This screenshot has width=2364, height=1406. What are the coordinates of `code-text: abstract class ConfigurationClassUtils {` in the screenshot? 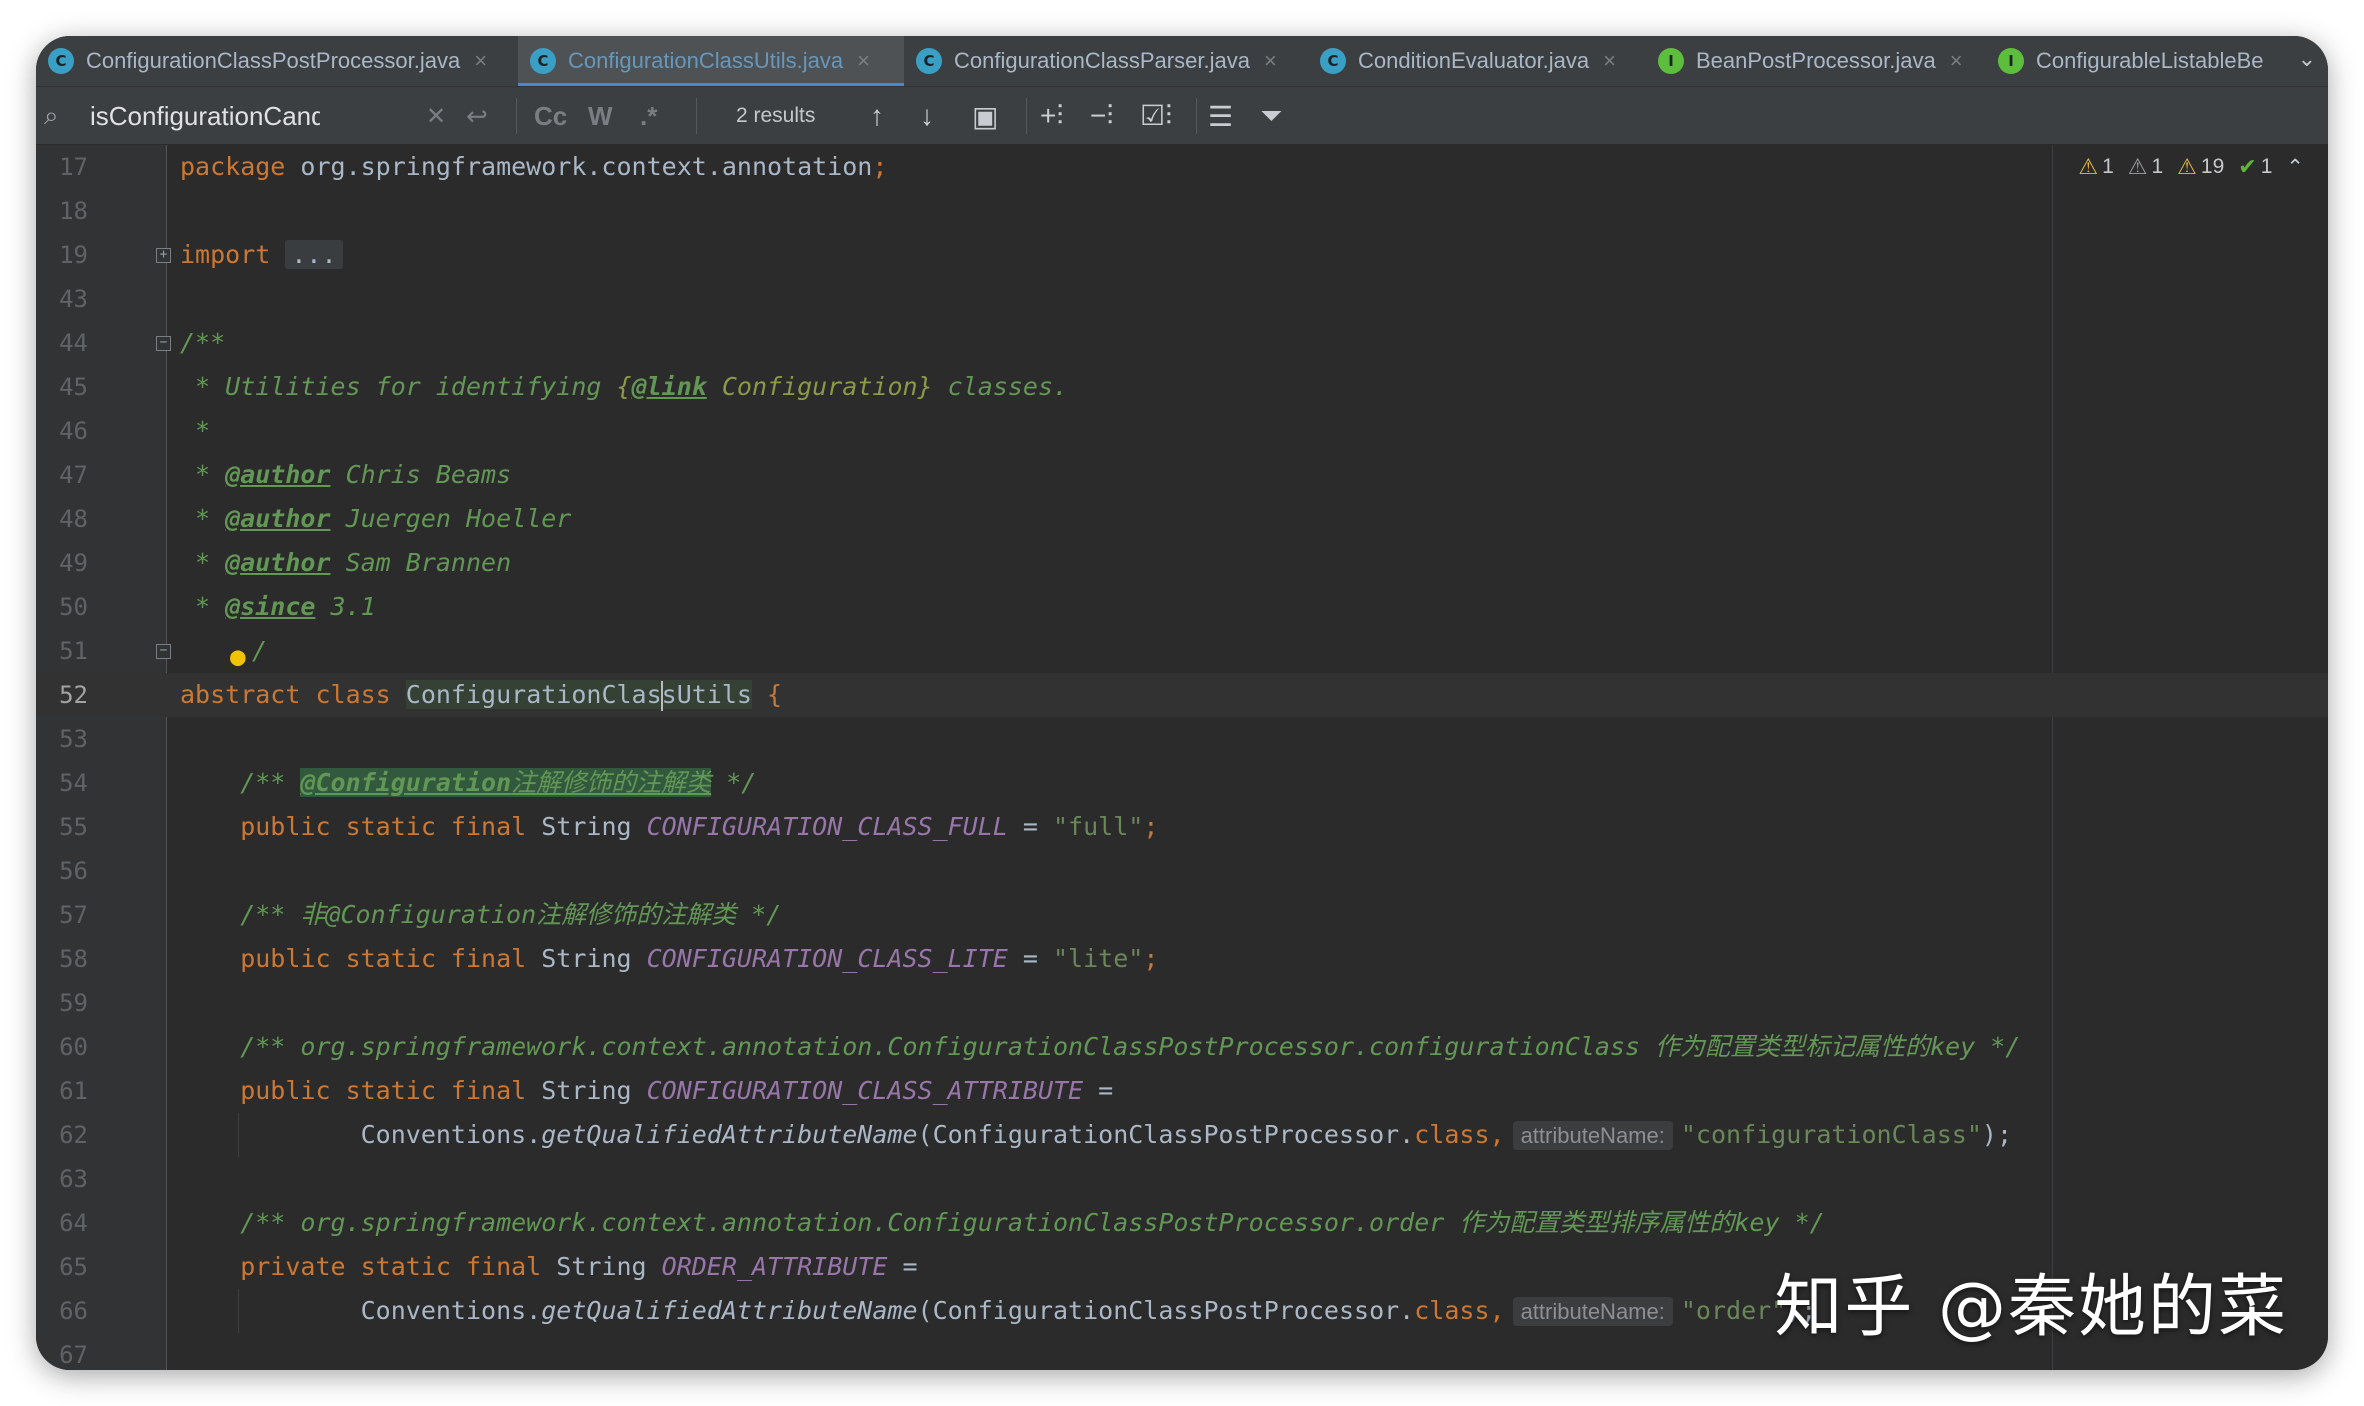 It's located at (481, 695).